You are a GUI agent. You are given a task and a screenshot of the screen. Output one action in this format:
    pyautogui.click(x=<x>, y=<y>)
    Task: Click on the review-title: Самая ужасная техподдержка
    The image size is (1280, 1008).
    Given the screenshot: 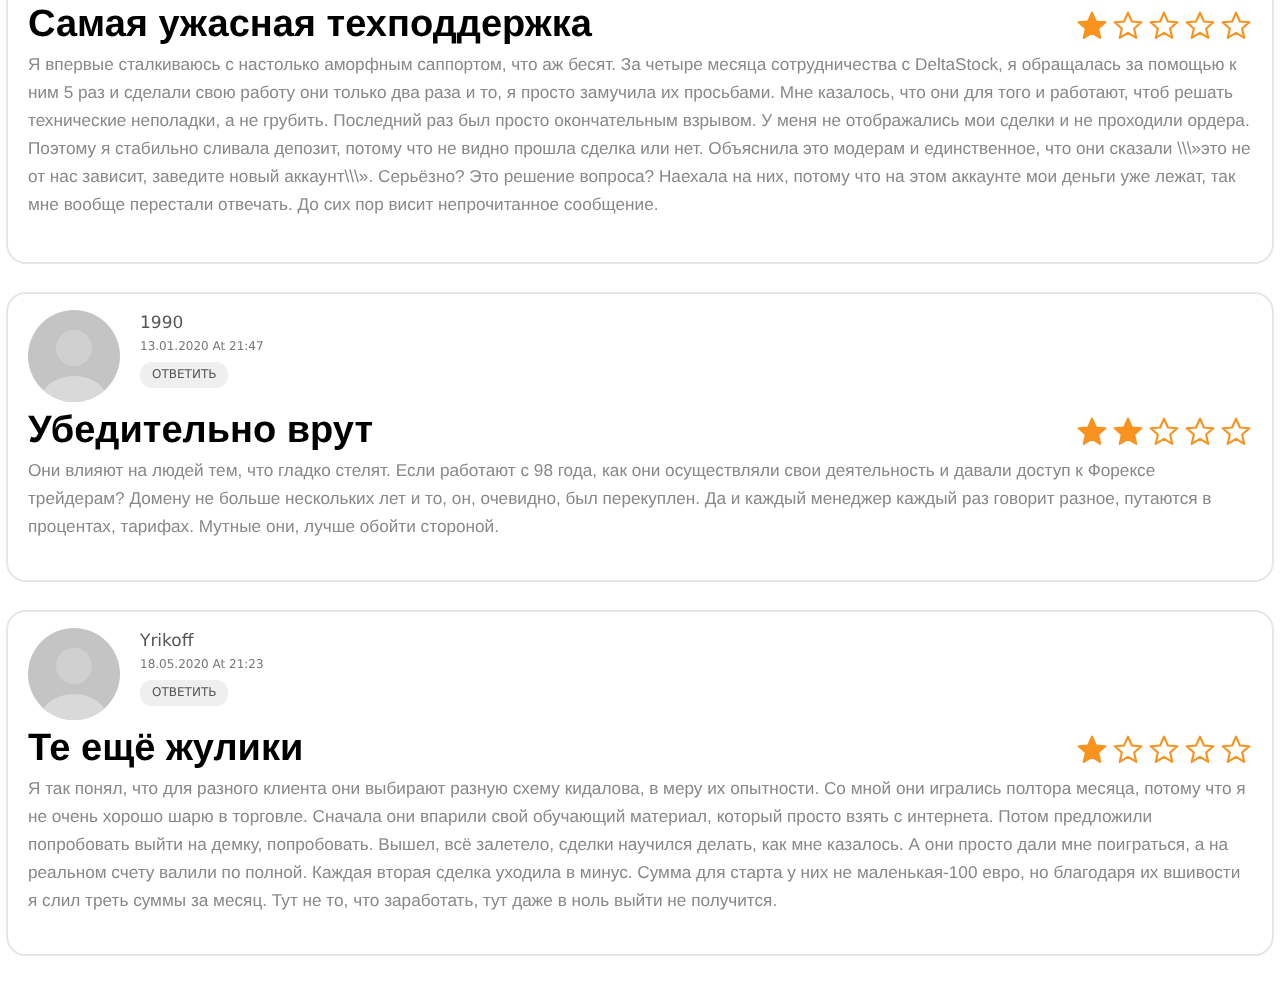 What is the action you would take?
    pyautogui.click(x=310, y=26)
    